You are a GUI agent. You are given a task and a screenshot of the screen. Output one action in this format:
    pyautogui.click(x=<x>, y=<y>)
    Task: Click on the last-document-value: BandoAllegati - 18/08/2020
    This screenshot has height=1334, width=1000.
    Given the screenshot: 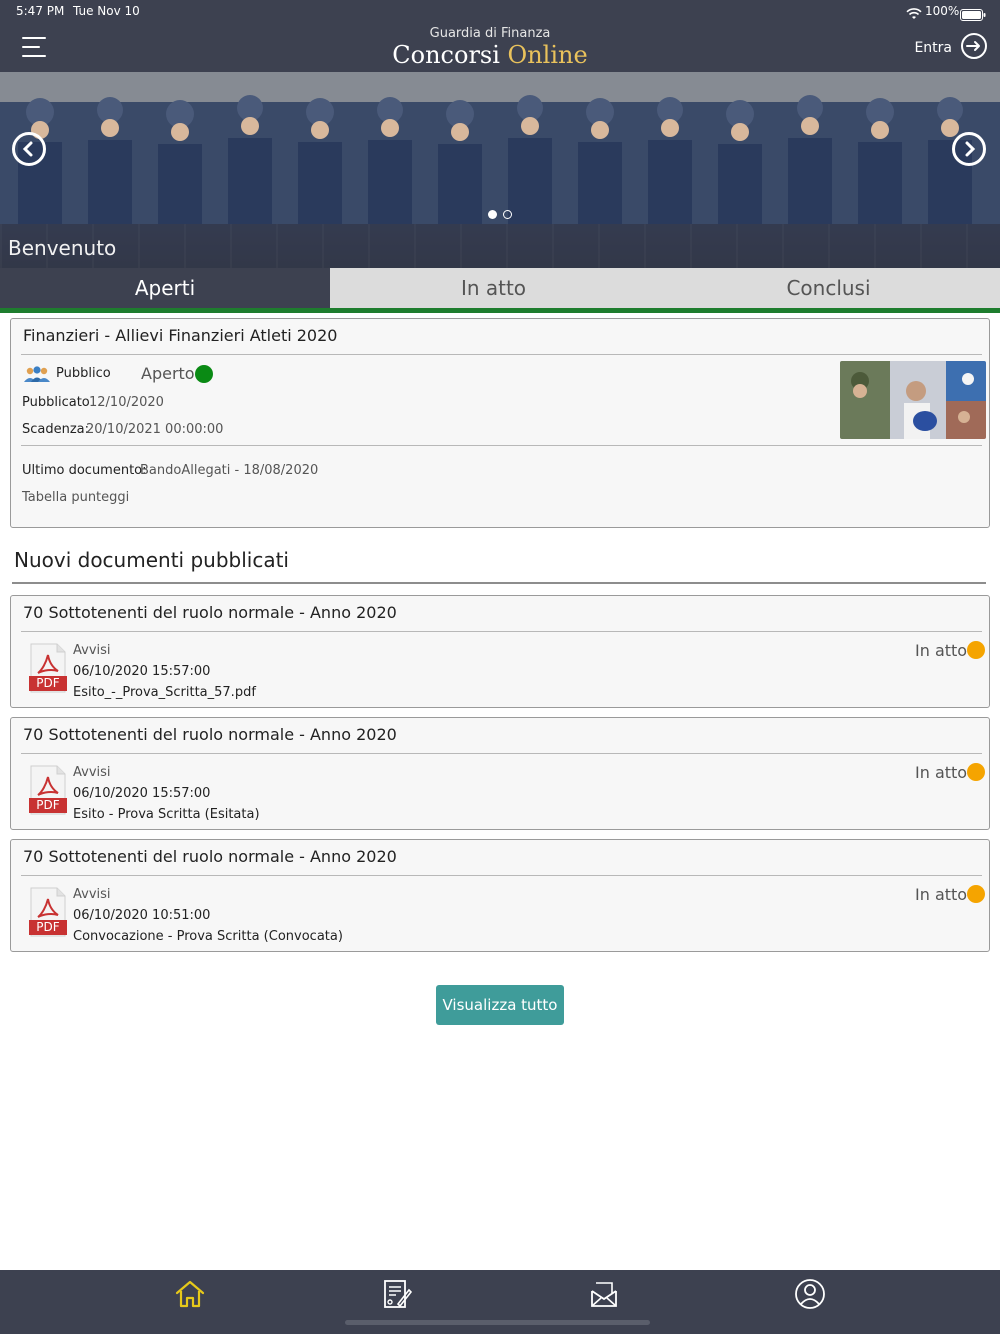 What is the action you would take?
    pyautogui.click(x=229, y=470)
    